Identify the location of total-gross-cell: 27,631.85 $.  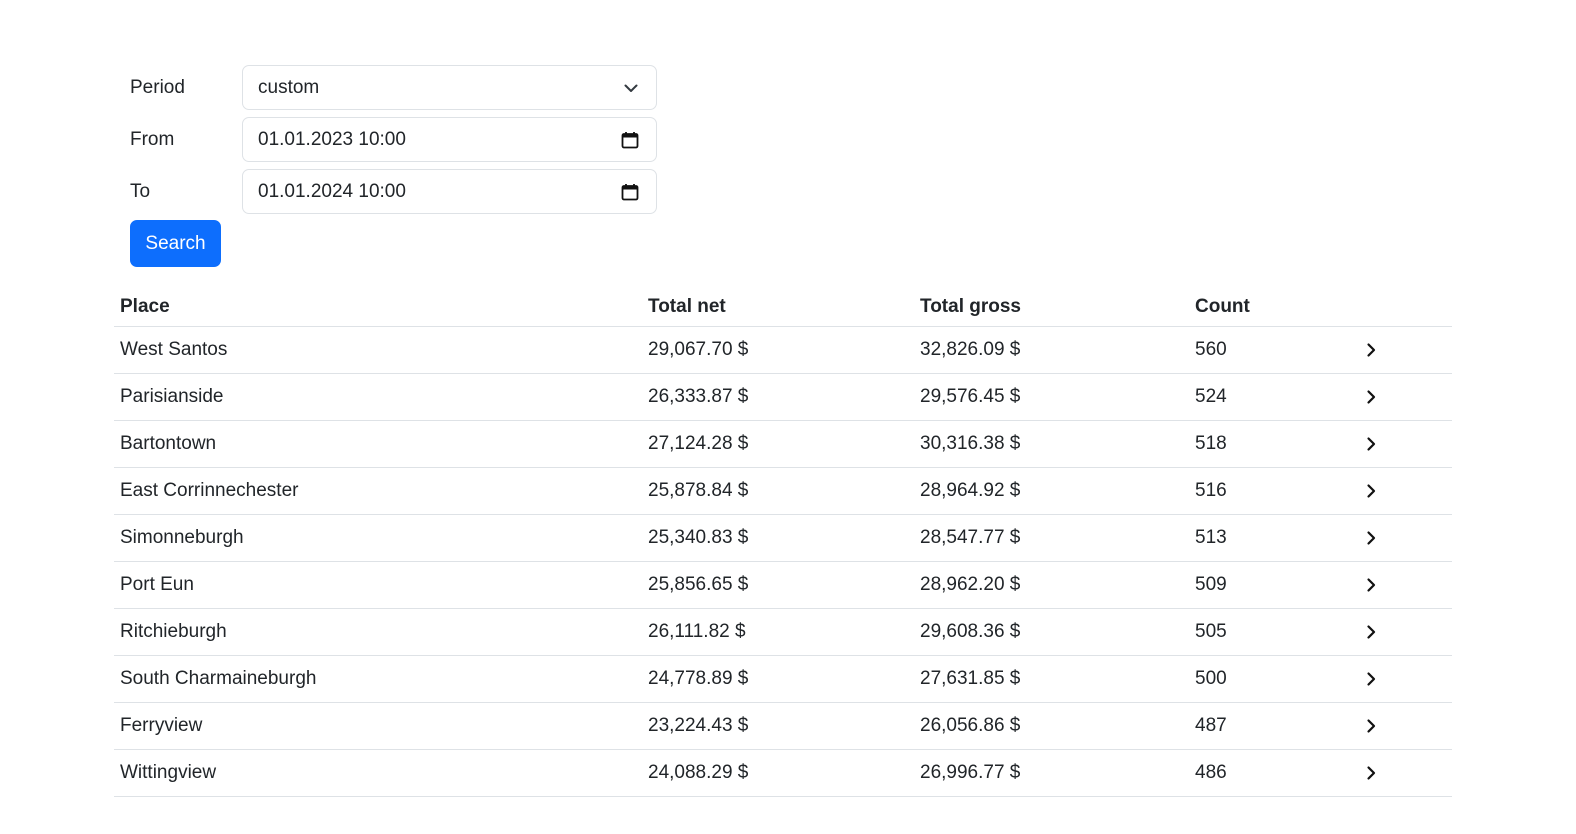
(970, 678).